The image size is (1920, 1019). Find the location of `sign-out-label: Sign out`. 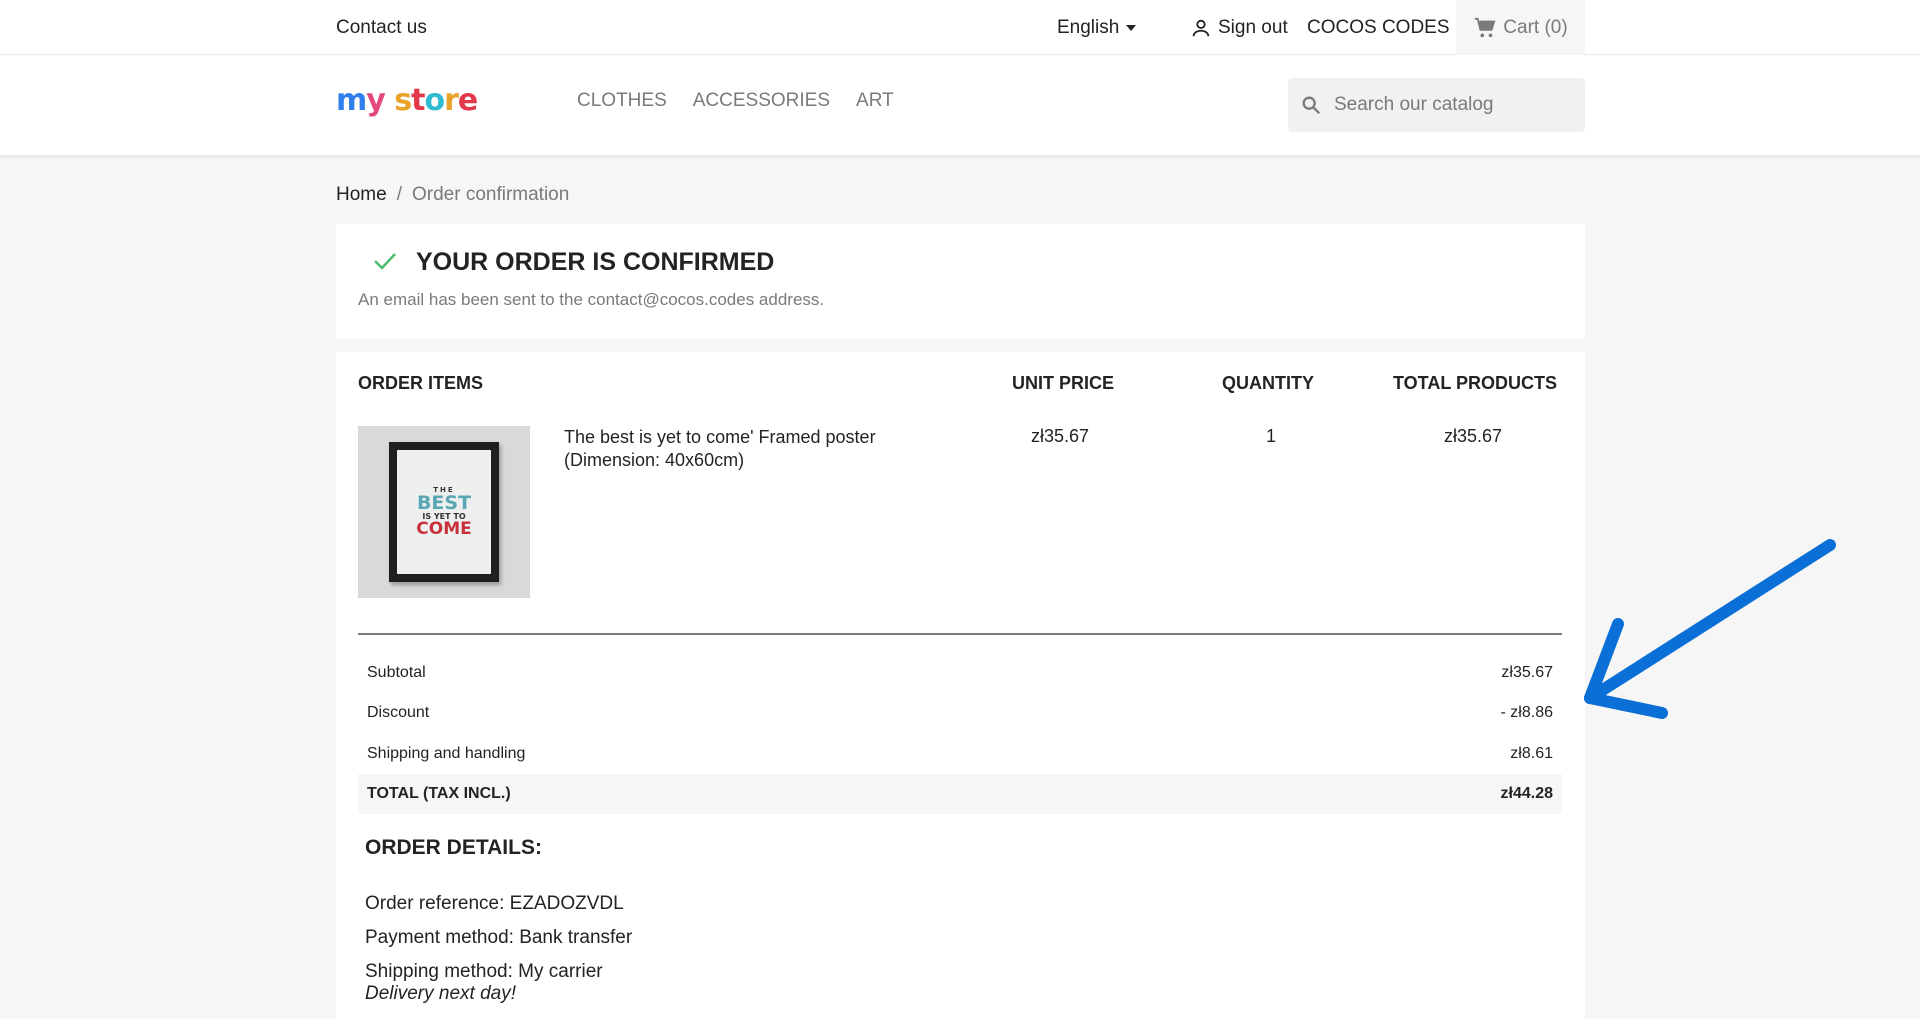

sign-out-label: Sign out is located at coordinates (1253, 27).